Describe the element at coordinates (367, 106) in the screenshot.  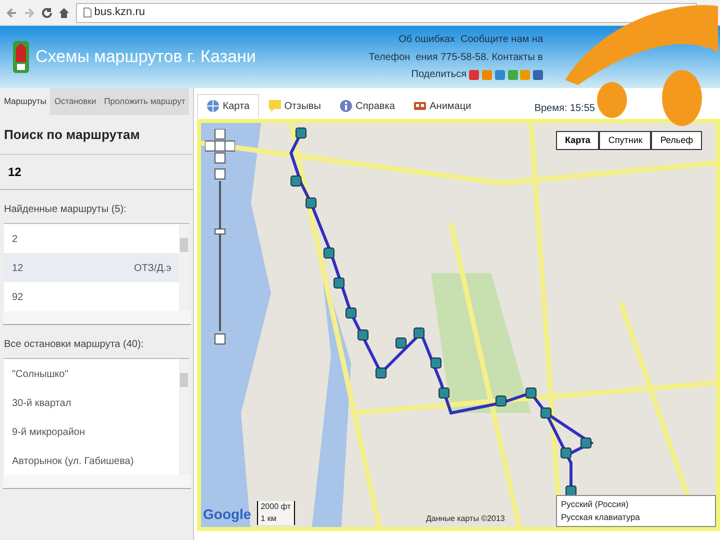
I see `map-tab: Справка` at that location.